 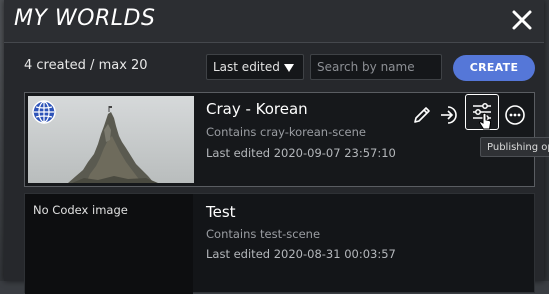 I want to click on world-thumbnail-placeholder: No Codex image, so click(x=109, y=244).